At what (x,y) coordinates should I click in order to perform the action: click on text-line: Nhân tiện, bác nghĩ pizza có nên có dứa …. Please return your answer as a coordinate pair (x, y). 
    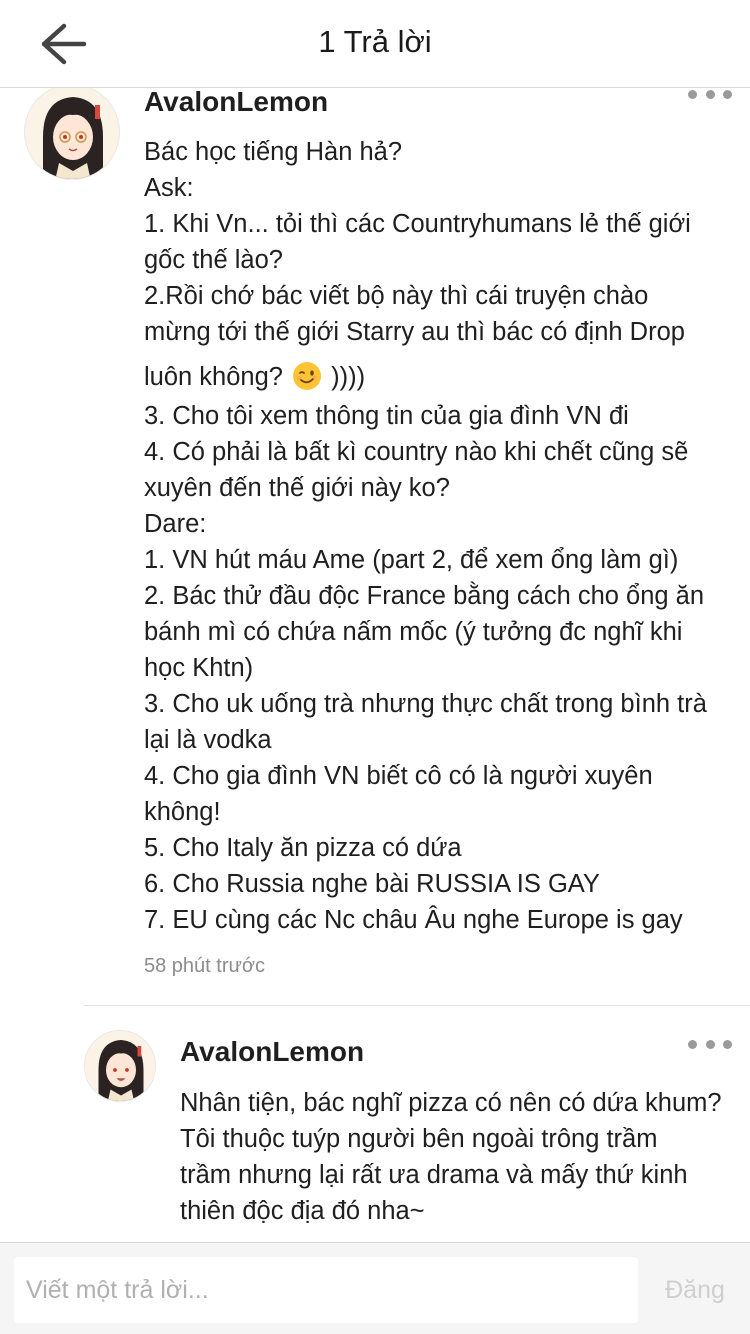
    Looking at the image, I should click on (451, 1103).